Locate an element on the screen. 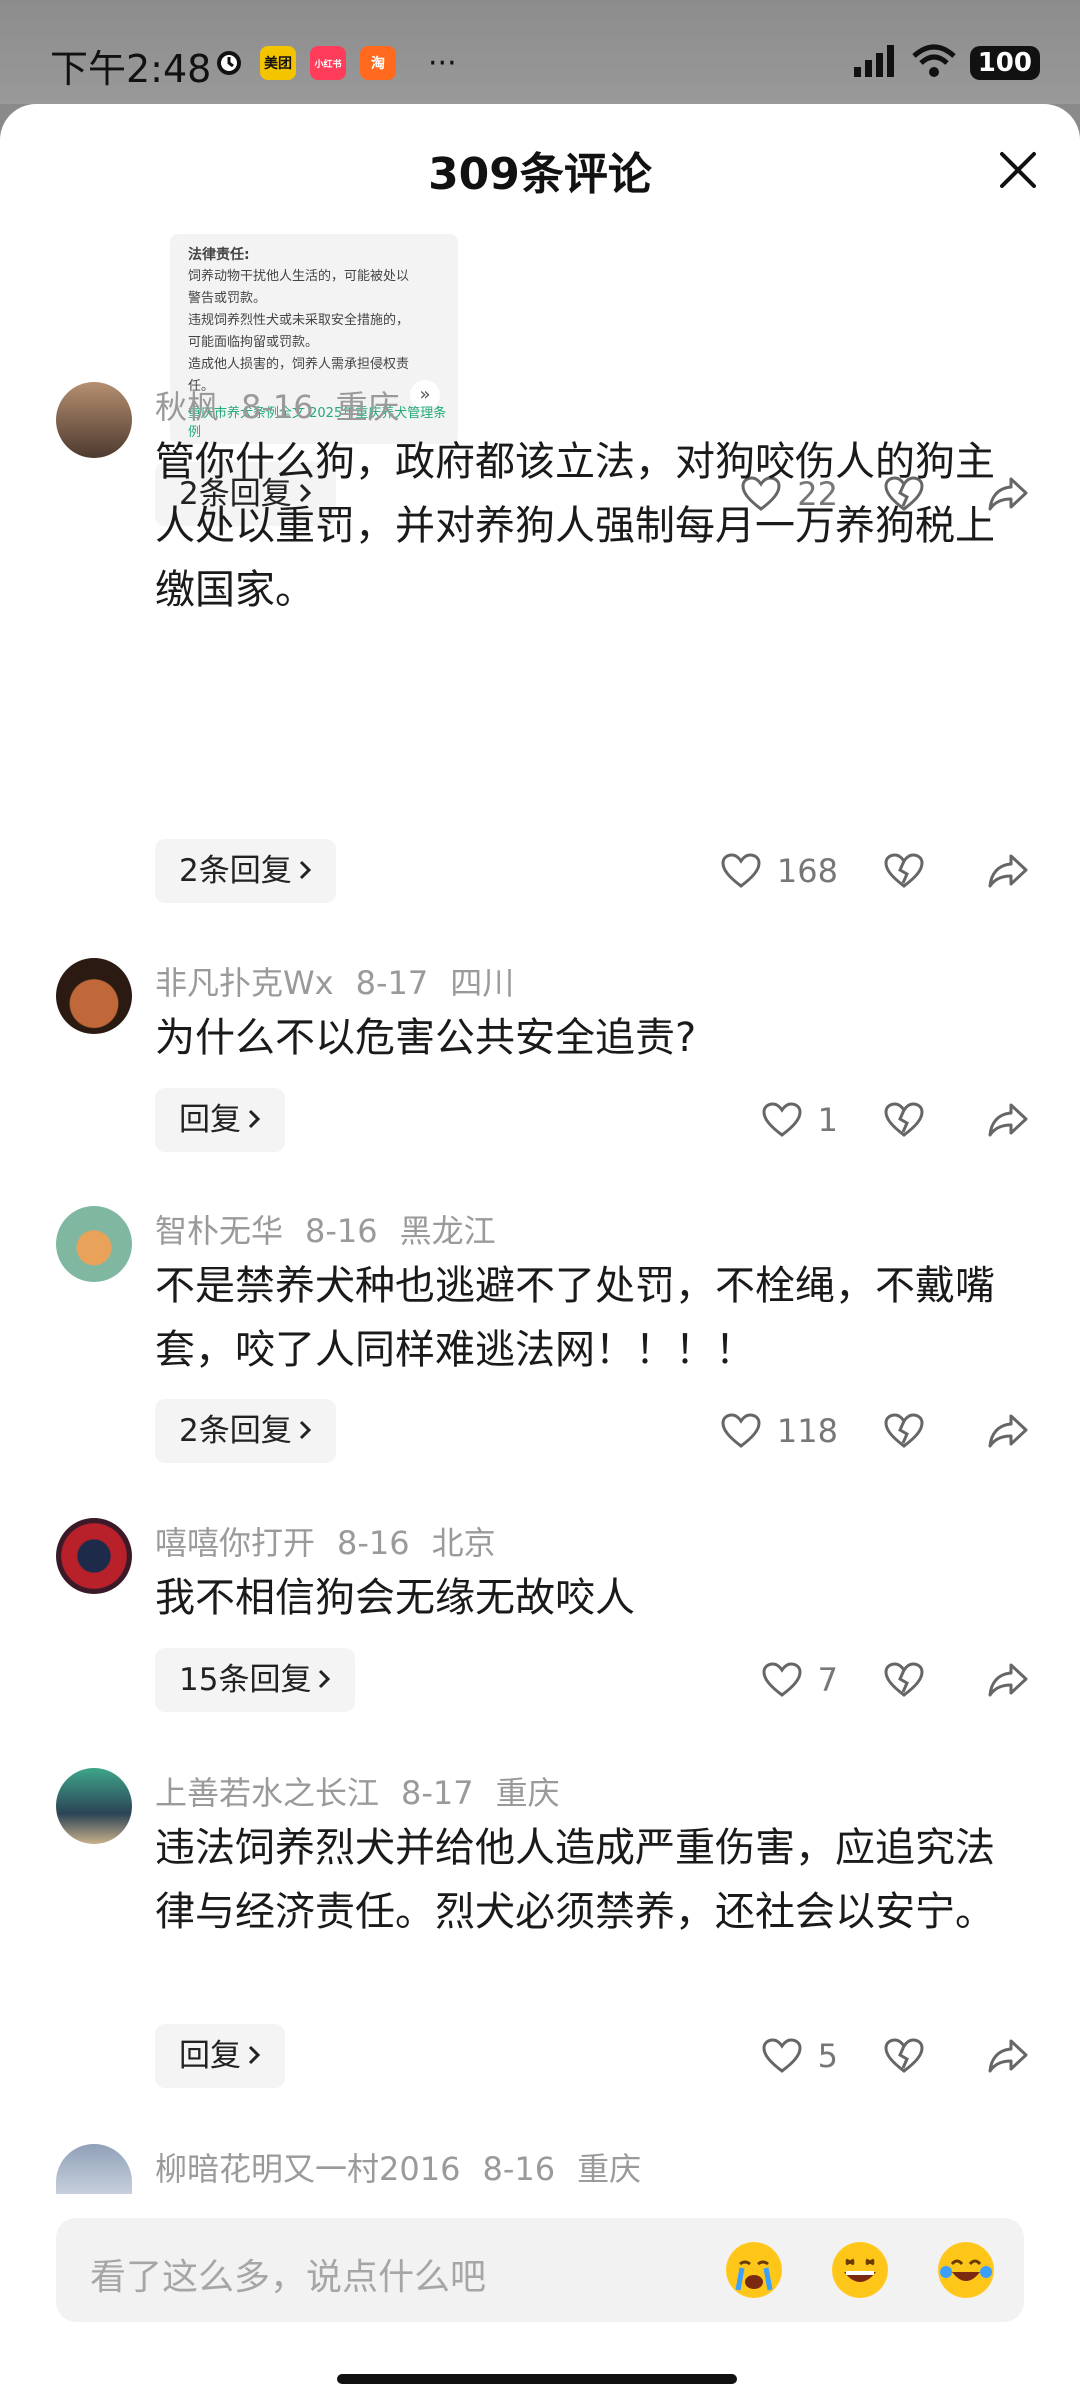  reply-label: 2条回复 is located at coordinates (235, 871).